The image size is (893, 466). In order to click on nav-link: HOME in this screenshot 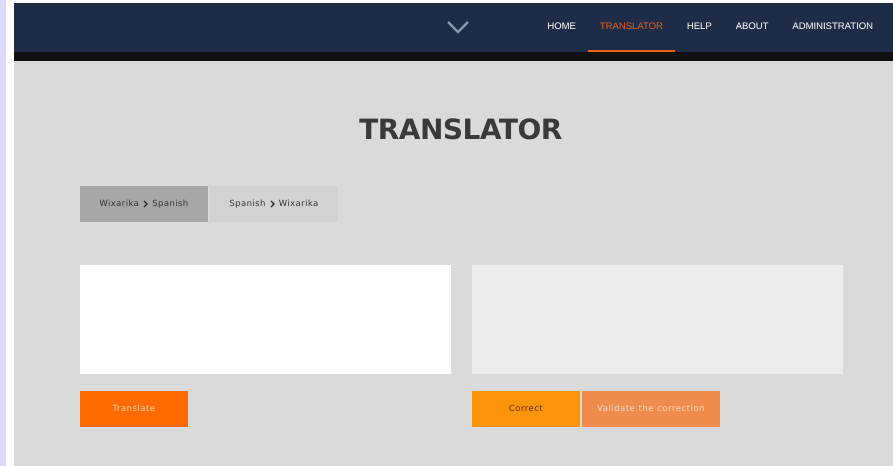, I will do `click(561, 27)`.